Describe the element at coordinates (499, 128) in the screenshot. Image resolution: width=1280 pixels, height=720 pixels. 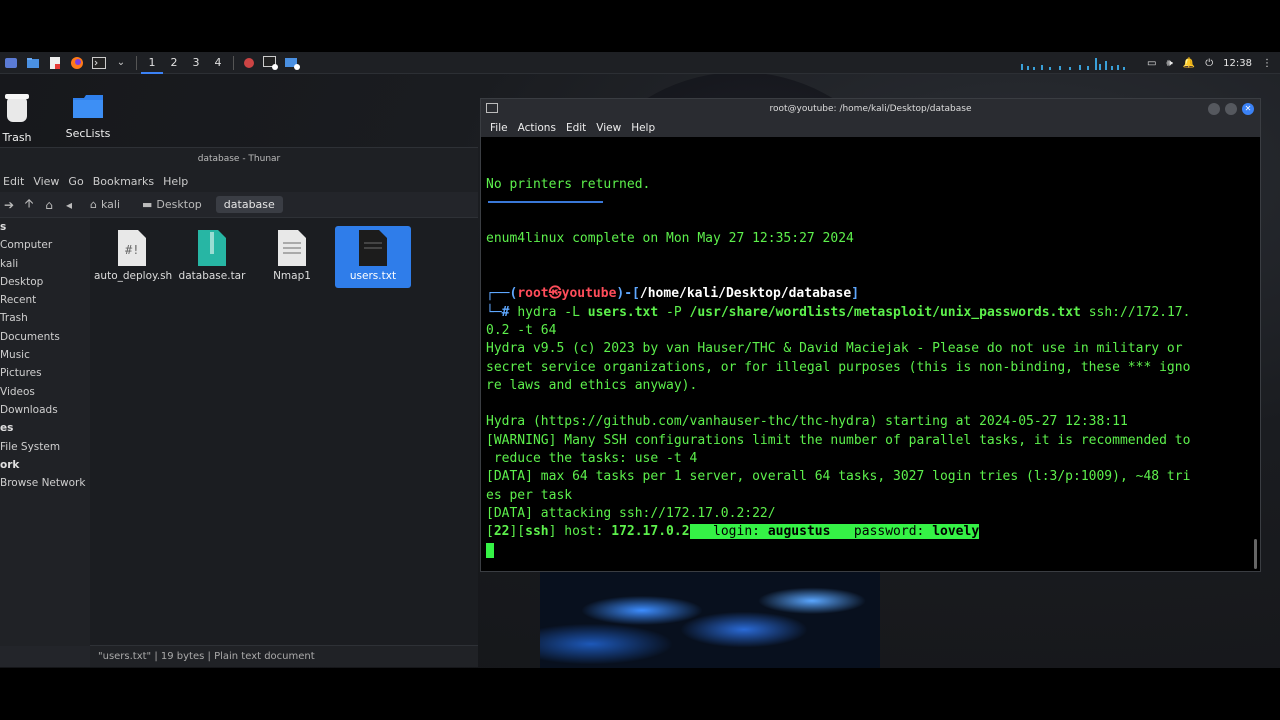
I see `menu-file: File` at that location.